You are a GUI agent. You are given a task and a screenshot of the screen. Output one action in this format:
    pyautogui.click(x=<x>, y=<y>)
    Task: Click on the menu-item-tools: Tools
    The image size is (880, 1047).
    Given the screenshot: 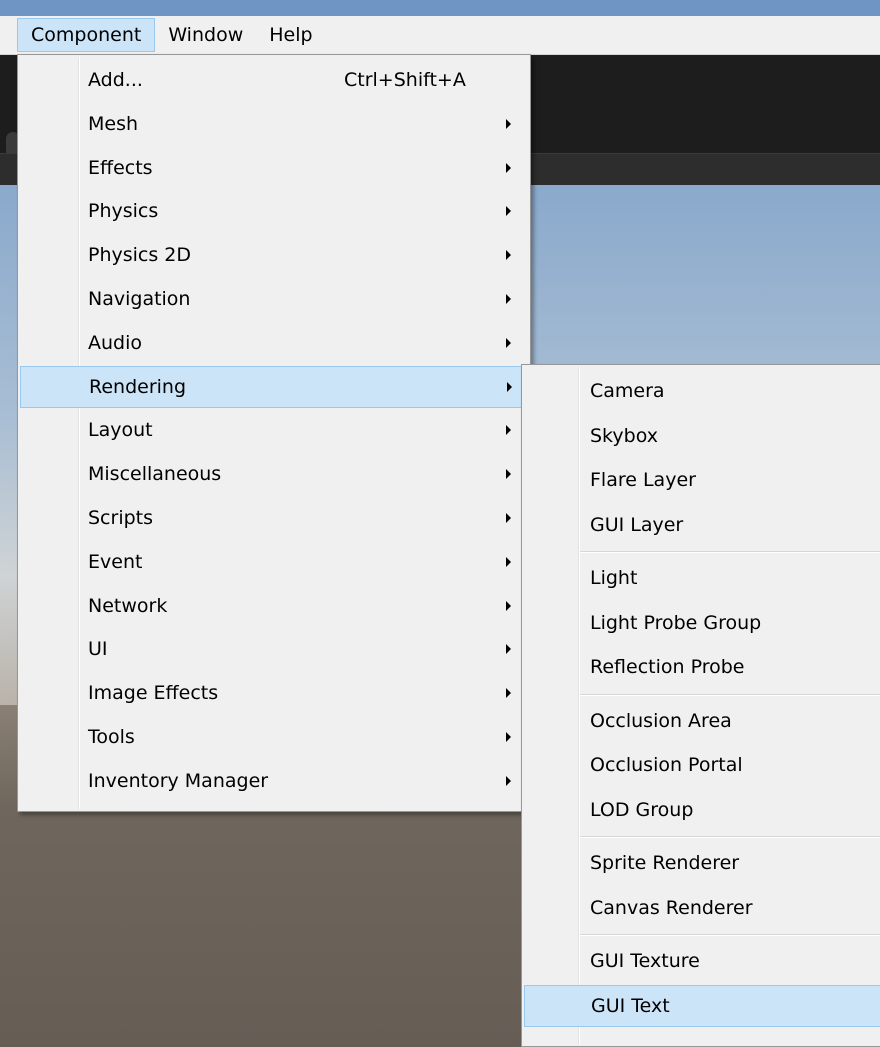 What is the action you would take?
    pyautogui.click(x=274, y=737)
    